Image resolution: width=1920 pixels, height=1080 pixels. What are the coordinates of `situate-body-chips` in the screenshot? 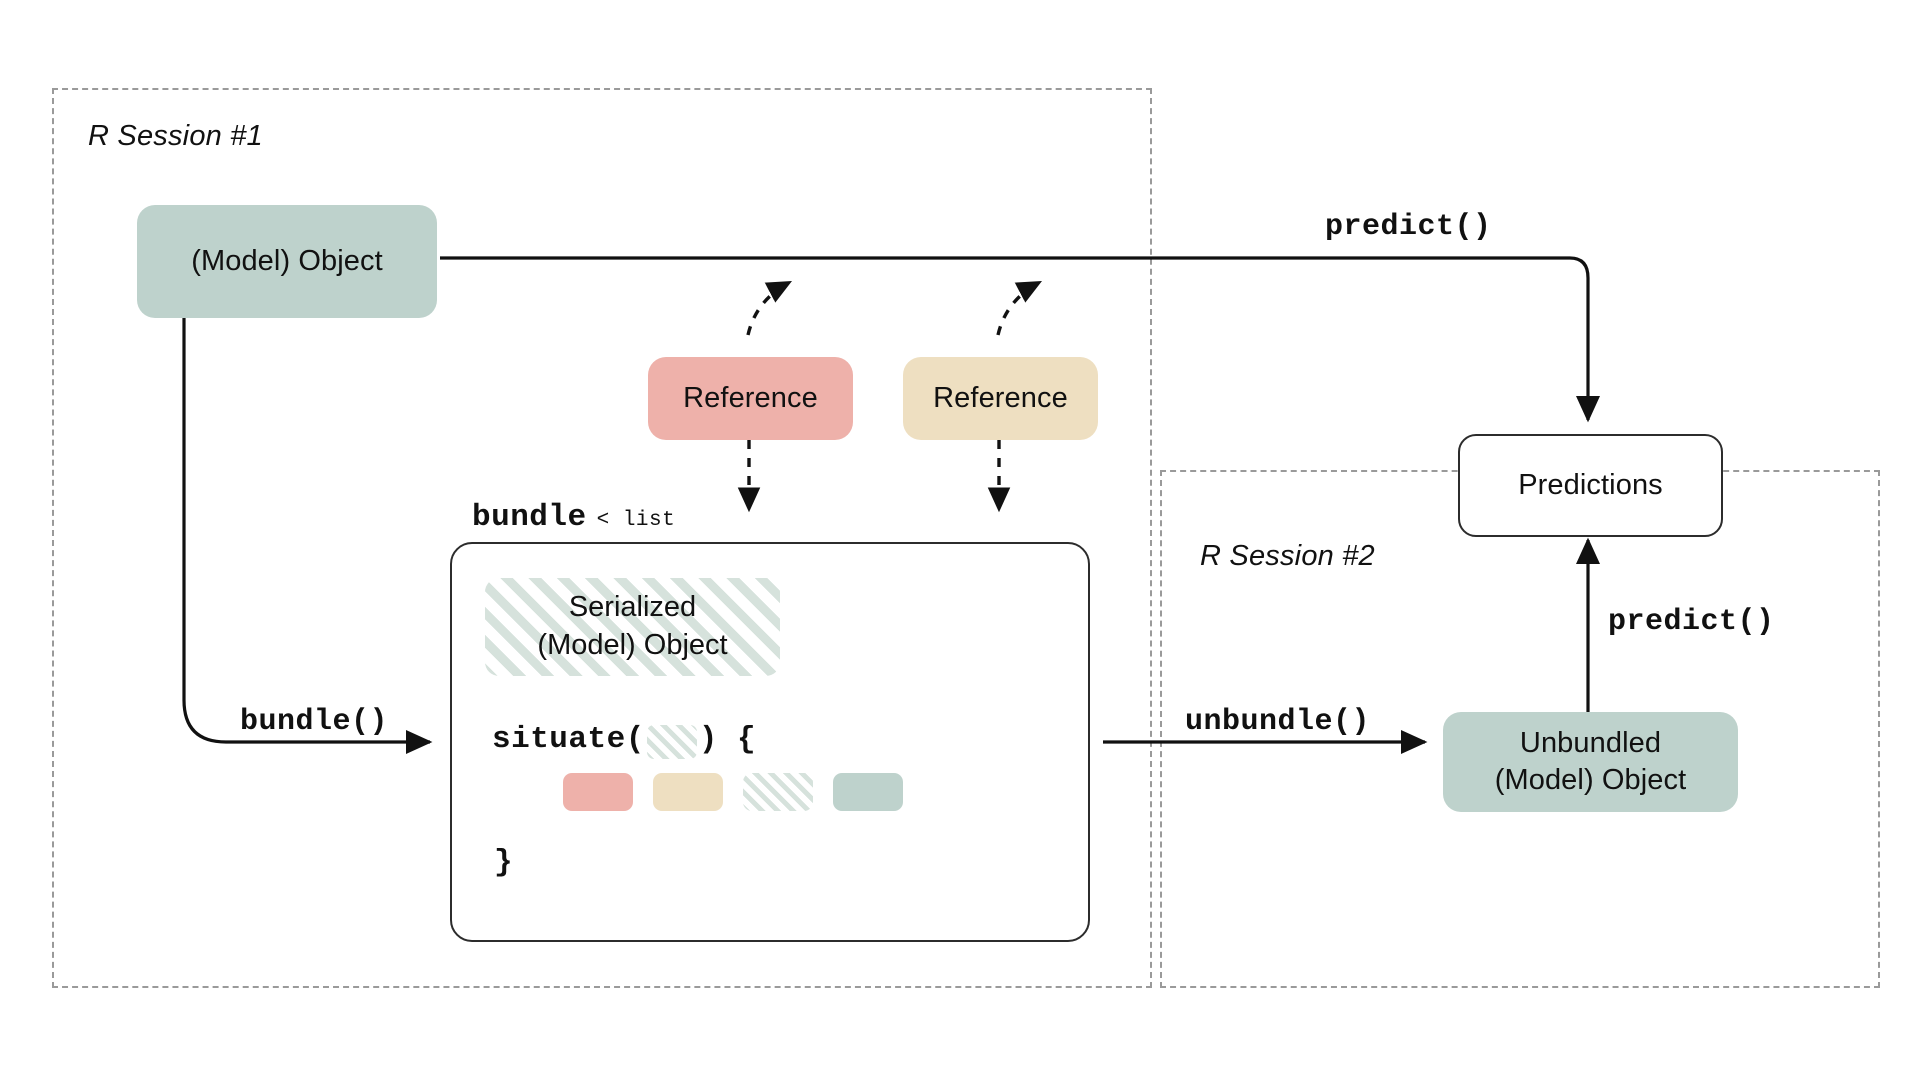 It's located at (733, 792).